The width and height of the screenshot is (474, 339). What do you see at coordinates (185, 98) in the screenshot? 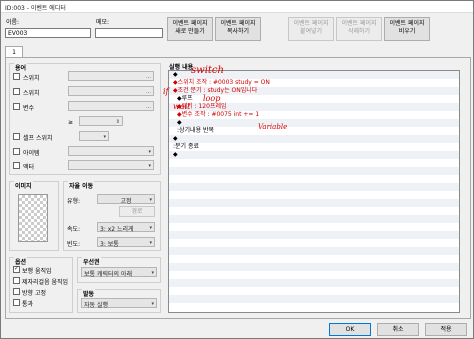
I see `command-text: ◆루프` at bounding box center [185, 98].